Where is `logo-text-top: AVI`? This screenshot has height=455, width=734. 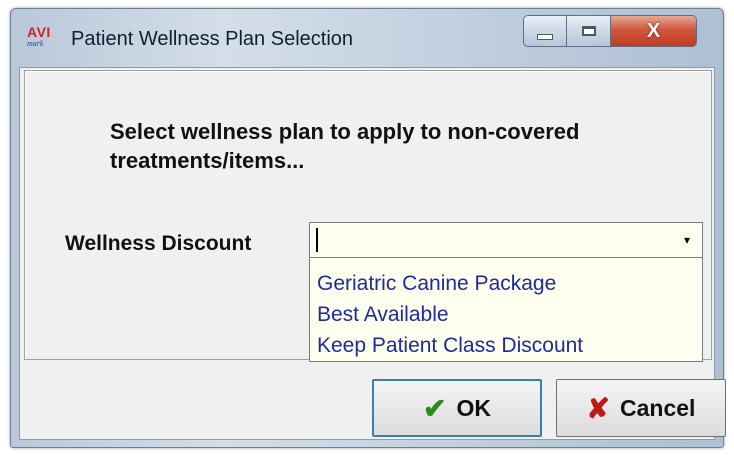 logo-text-top: AVI is located at coordinates (39, 32).